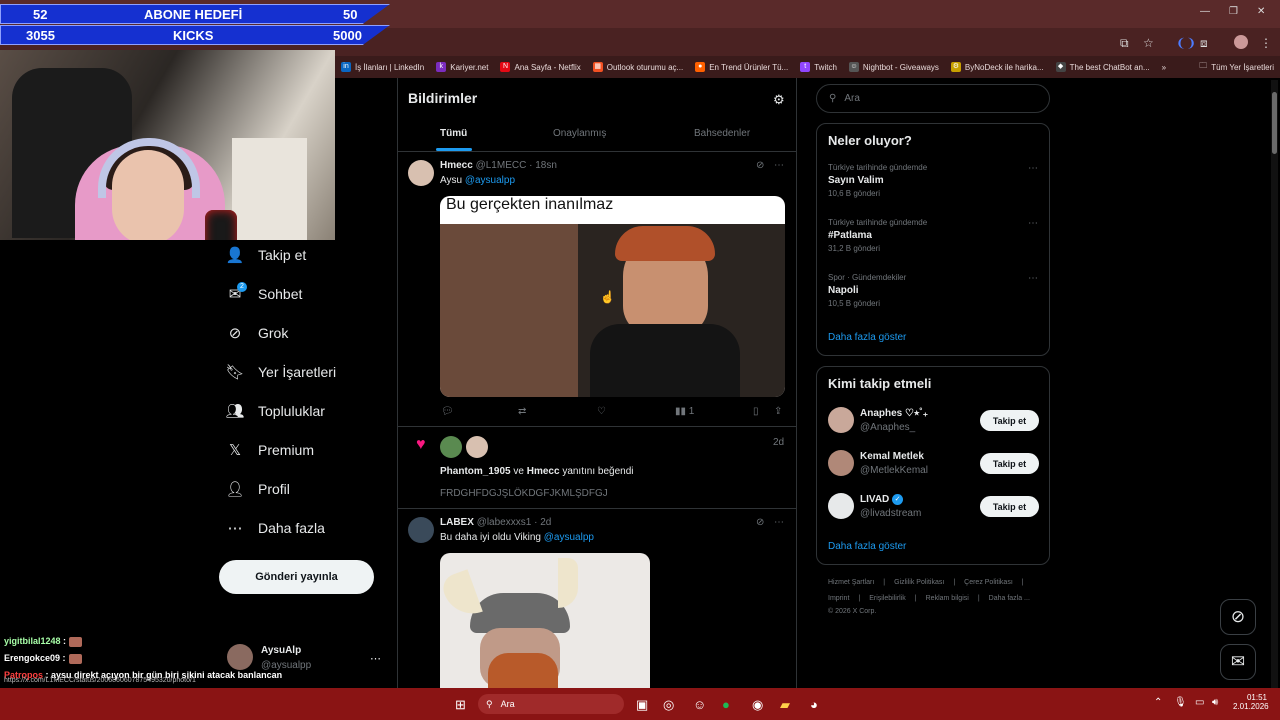 The image size is (1280, 720). What do you see at coordinates (1186, 43) in the screenshot?
I see `extension-icon: ❨❩` at bounding box center [1186, 43].